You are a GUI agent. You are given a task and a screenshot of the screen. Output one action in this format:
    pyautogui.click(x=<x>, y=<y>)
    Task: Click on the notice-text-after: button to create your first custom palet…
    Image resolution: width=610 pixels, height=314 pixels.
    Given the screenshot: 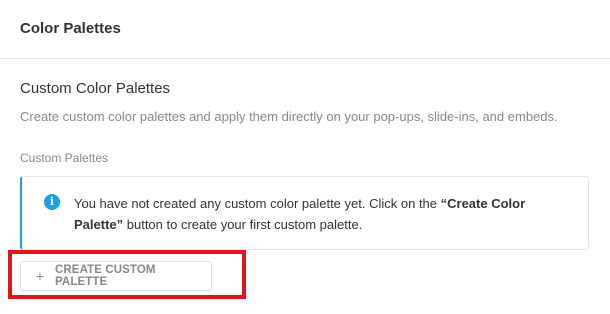 What is the action you would take?
    pyautogui.click(x=243, y=224)
    